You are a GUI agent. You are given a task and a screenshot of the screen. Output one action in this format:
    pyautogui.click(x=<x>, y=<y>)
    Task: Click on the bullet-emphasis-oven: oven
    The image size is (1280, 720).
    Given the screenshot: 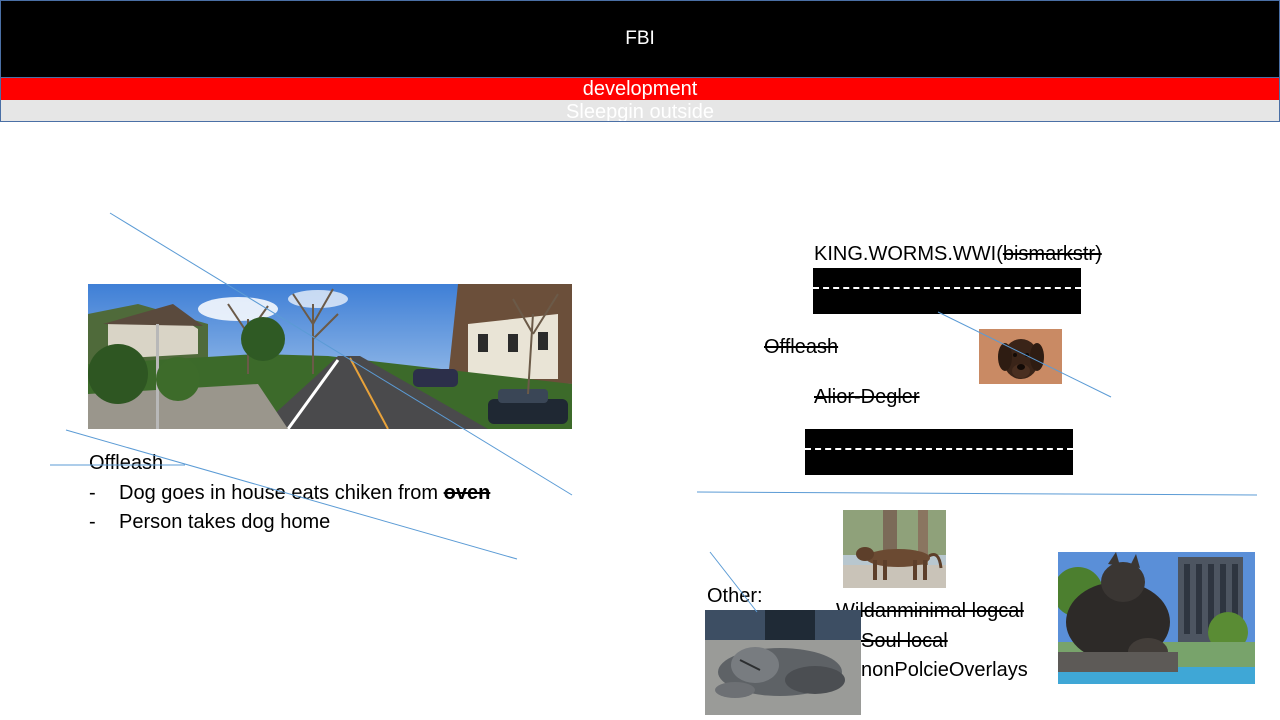 What is the action you would take?
    pyautogui.click(x=467, y=493)
    